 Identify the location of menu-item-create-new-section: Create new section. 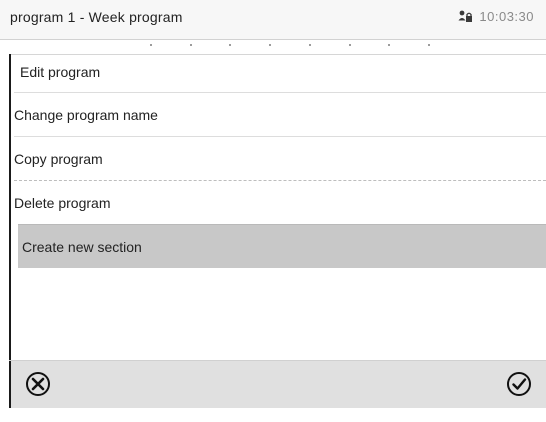
(282, 246).